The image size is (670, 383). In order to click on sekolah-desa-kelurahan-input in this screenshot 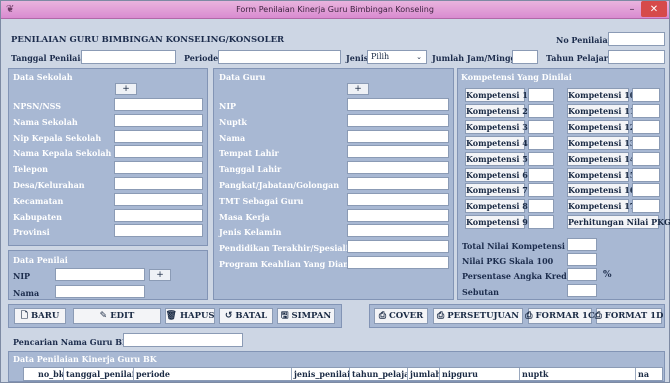, I will do `click(158, 183)`.